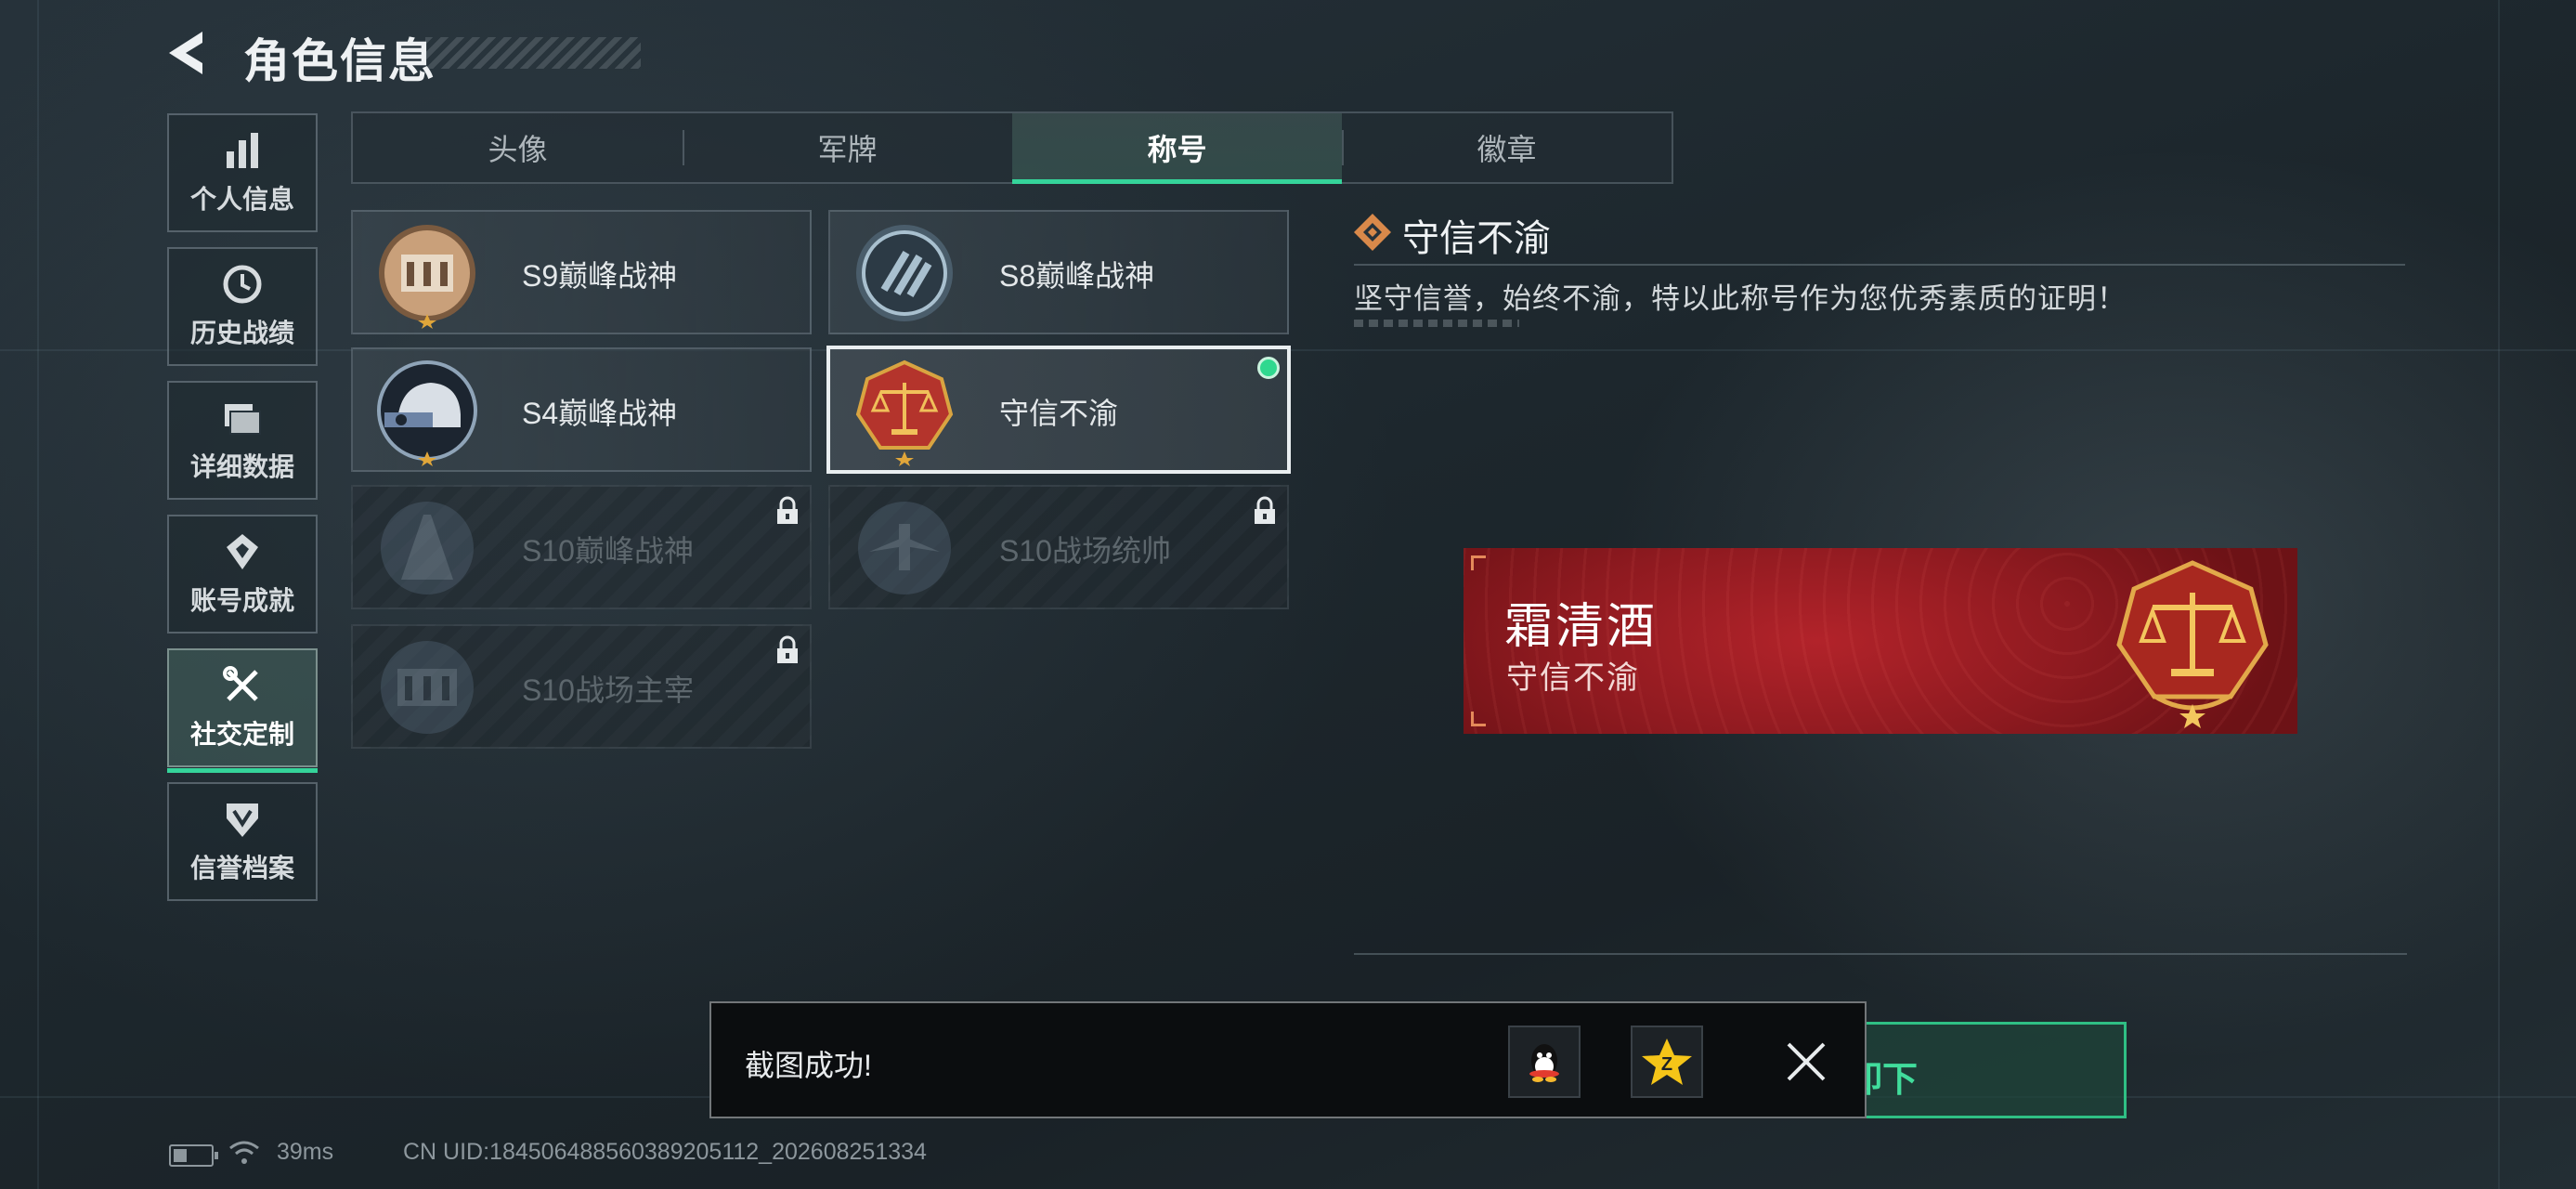 The width and height of the screenshot is (2576, 1189). What do you see at coordinates (243, 842) in the screenshot?
I see `sidebar-item-credit: 信誉档案` at bounding box center [243, 842].